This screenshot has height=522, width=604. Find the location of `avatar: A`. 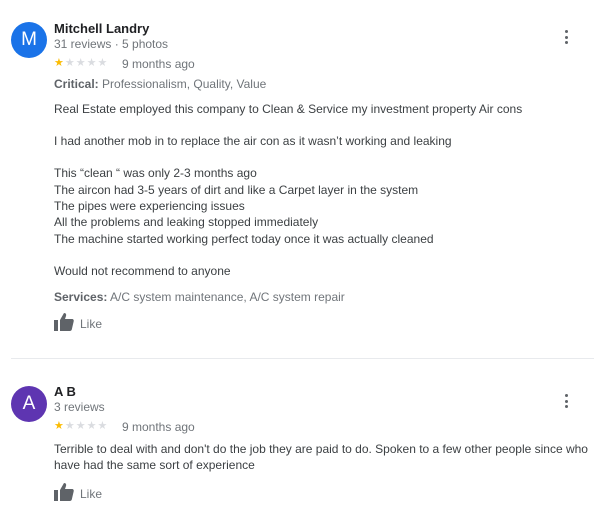

avatar: A is located at coordinates (29, 404).